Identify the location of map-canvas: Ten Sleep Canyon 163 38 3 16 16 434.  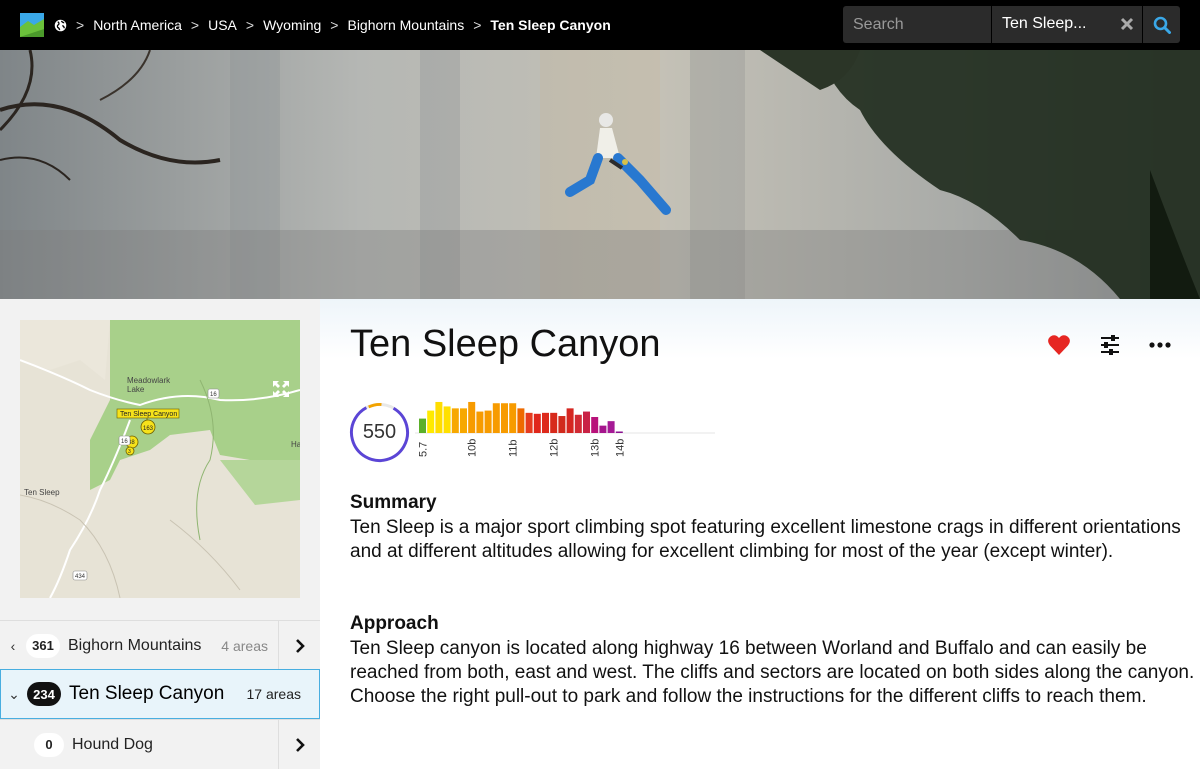
(160, 459).